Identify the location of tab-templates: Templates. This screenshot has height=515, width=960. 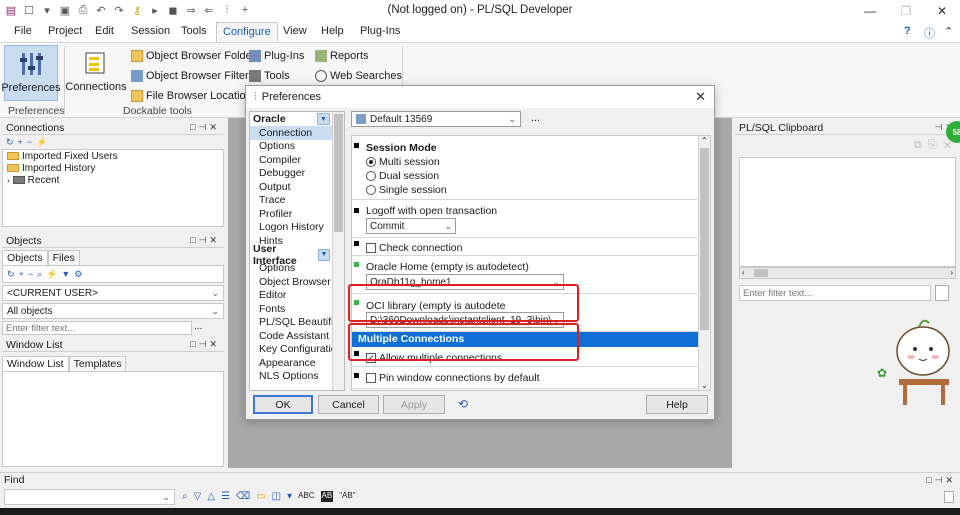
(97, 363).